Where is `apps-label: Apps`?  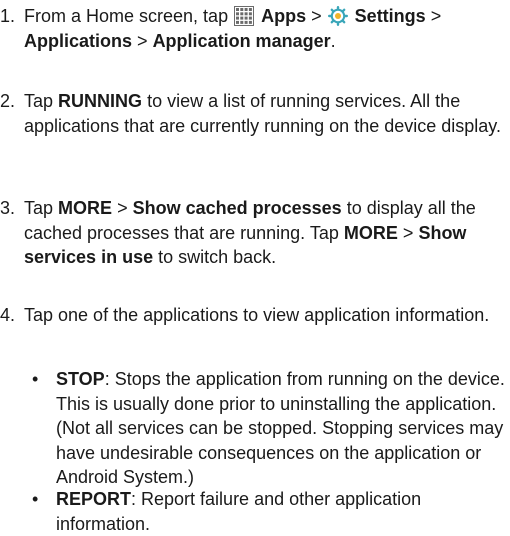
apps-label: Apps is located at coordinates (284, 16).